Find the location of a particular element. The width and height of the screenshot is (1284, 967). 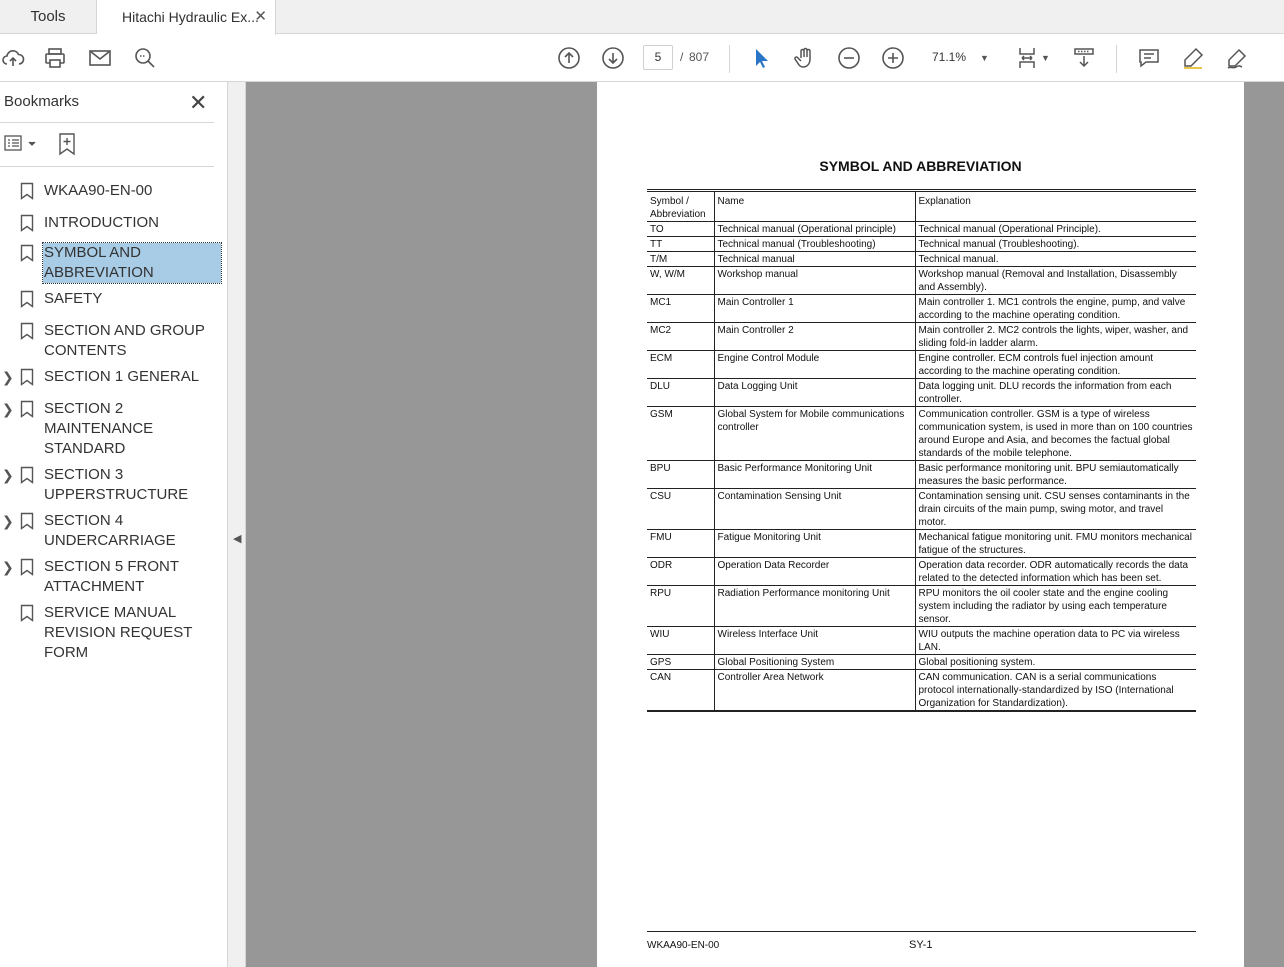

scroll-mode-icon is located at coordinates (1084, 58).